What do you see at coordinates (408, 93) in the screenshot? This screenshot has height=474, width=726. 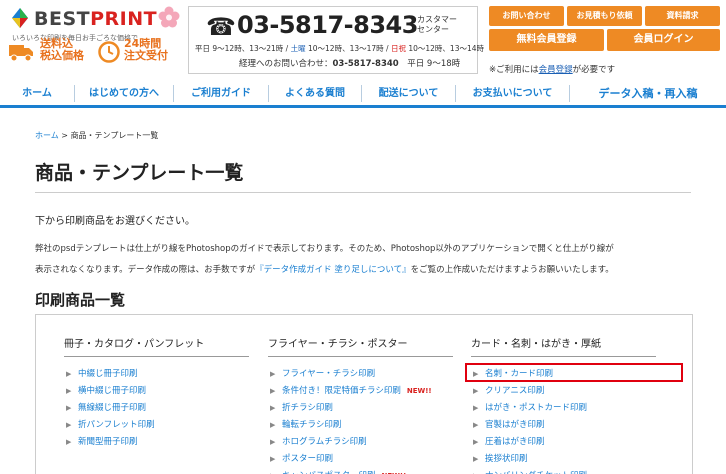 I see `nav-shipping: 配送について` at bounding box center [408, 93].